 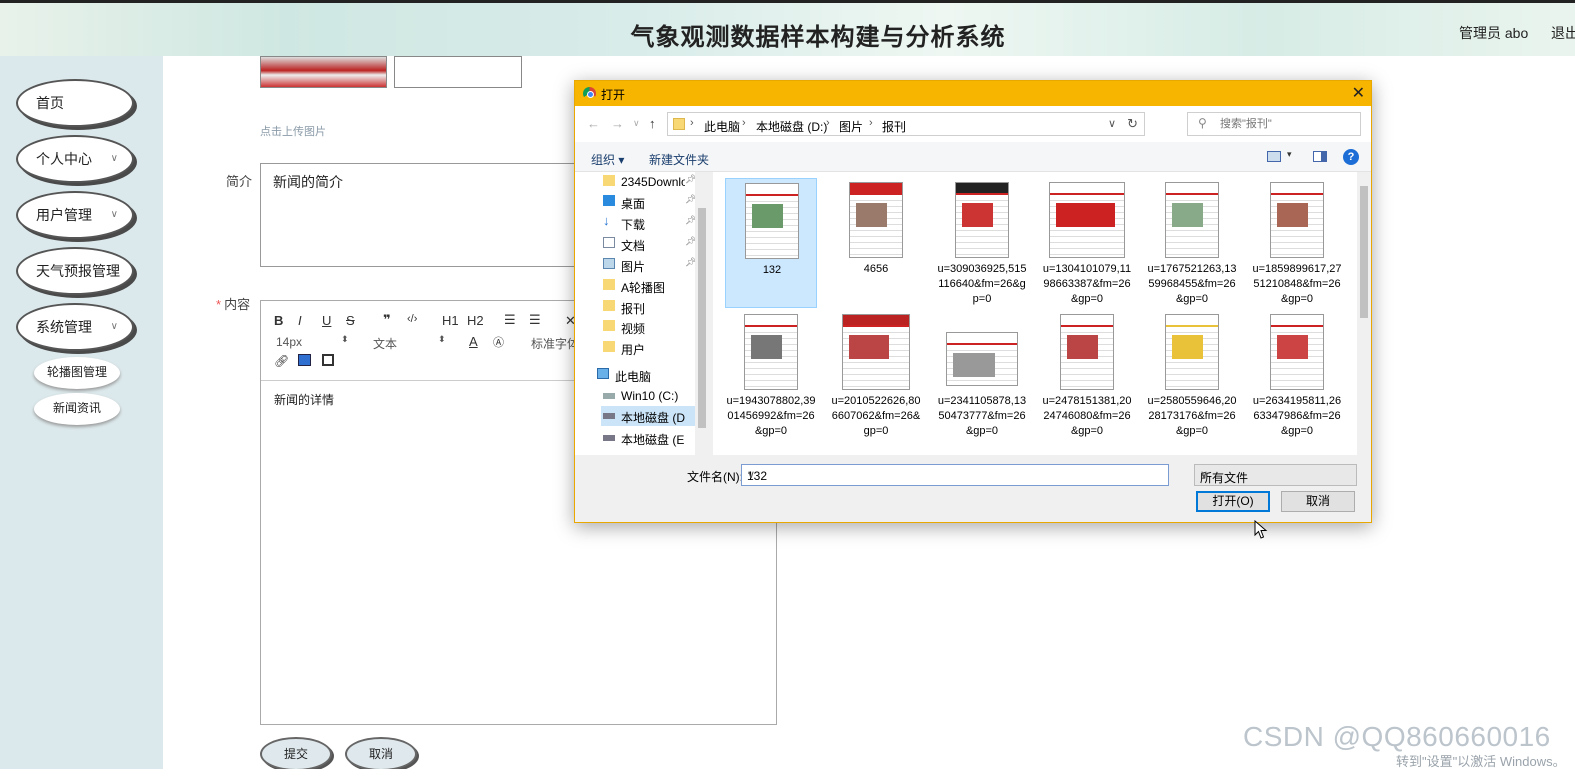 I want to click on ordered-list-icon: ☰, so click(x=510, y=320).